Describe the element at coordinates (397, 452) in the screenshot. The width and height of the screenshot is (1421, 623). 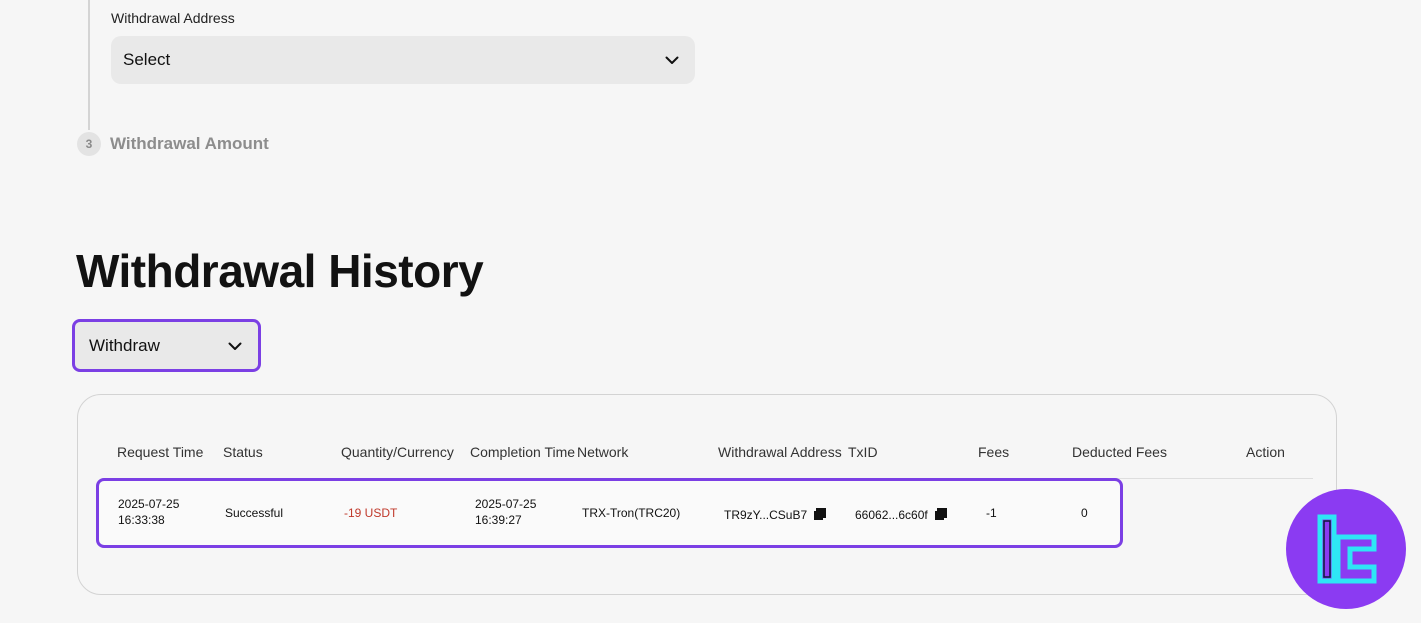
I see `column-header-quantity: Quantity/Currency` at that location.